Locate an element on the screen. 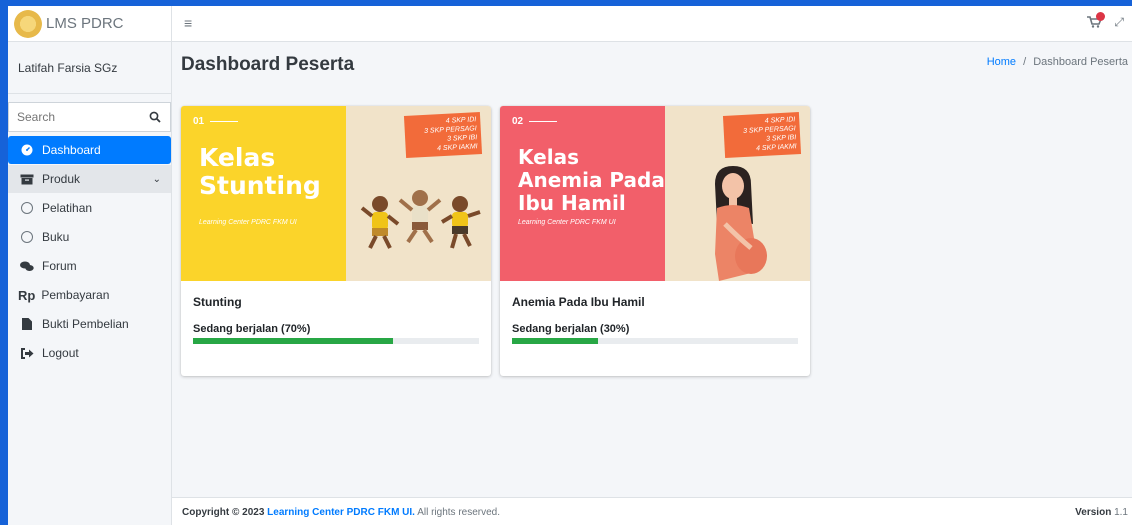  pregnant-woman-illustration is located at coordinates (741, 223).